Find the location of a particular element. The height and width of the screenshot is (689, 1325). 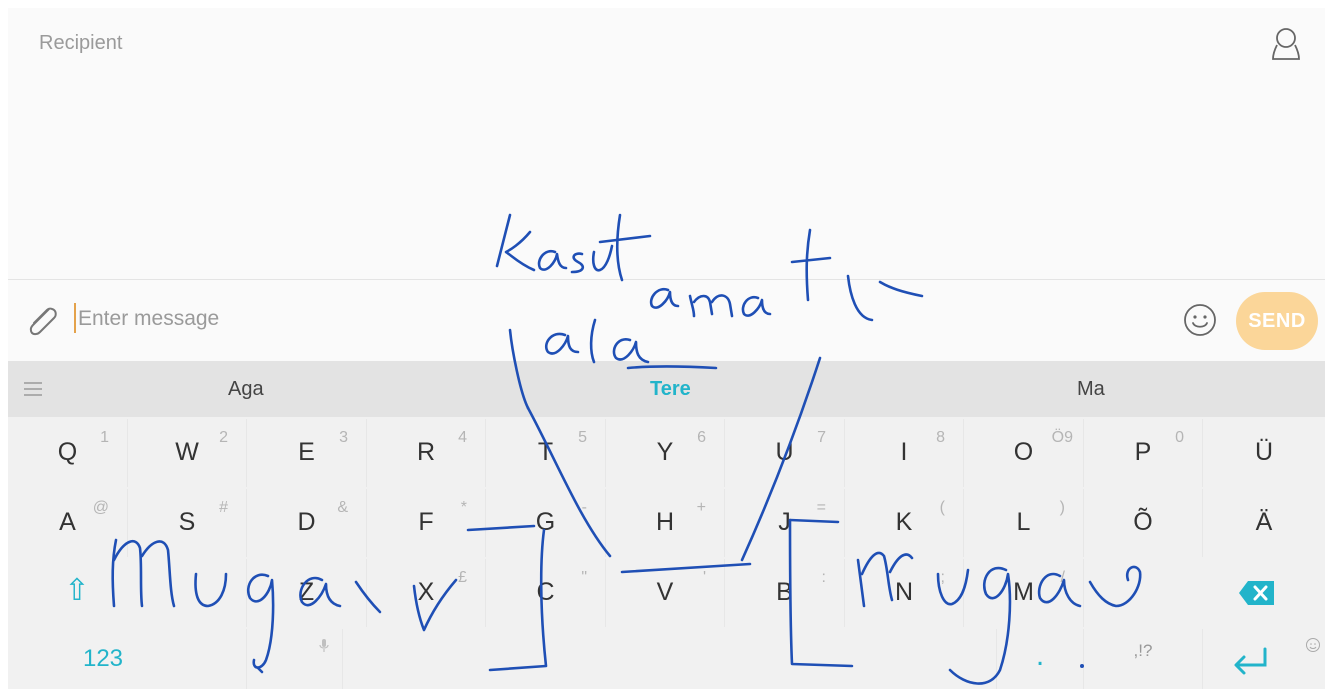

key-d: D & is located at coordinates (307, 523).